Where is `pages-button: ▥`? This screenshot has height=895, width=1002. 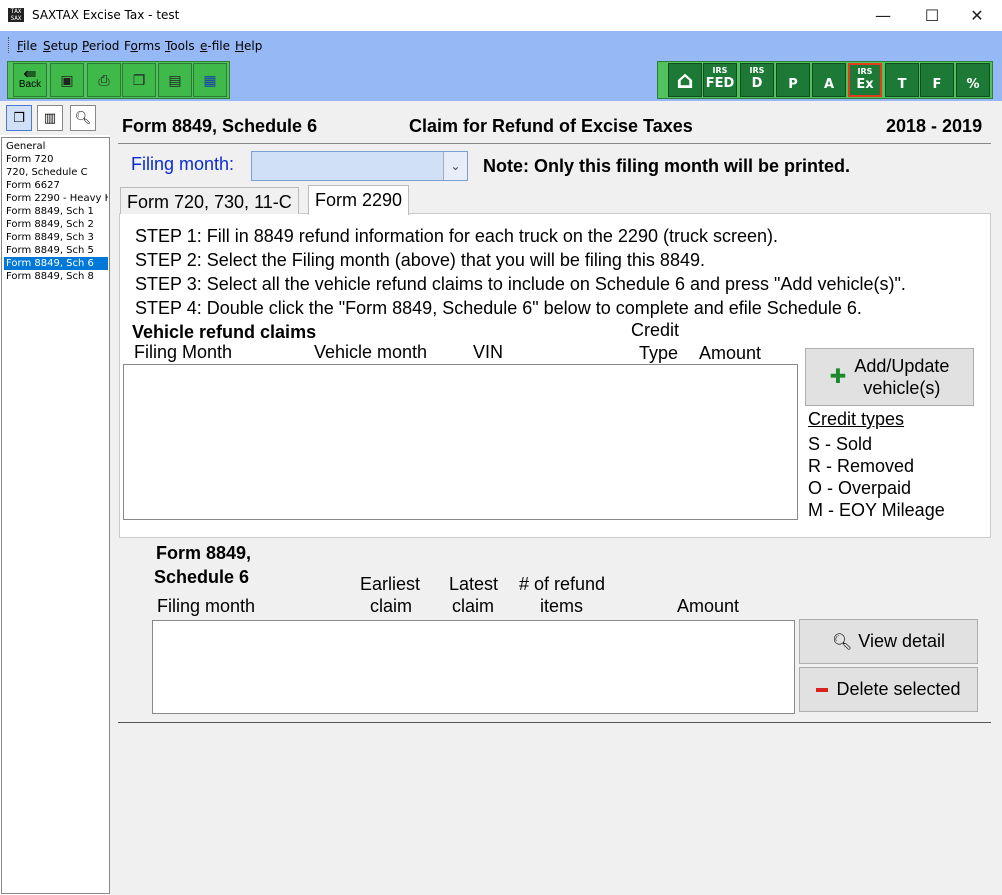 pages-button: ▥ is located at coordinates (50, 118).